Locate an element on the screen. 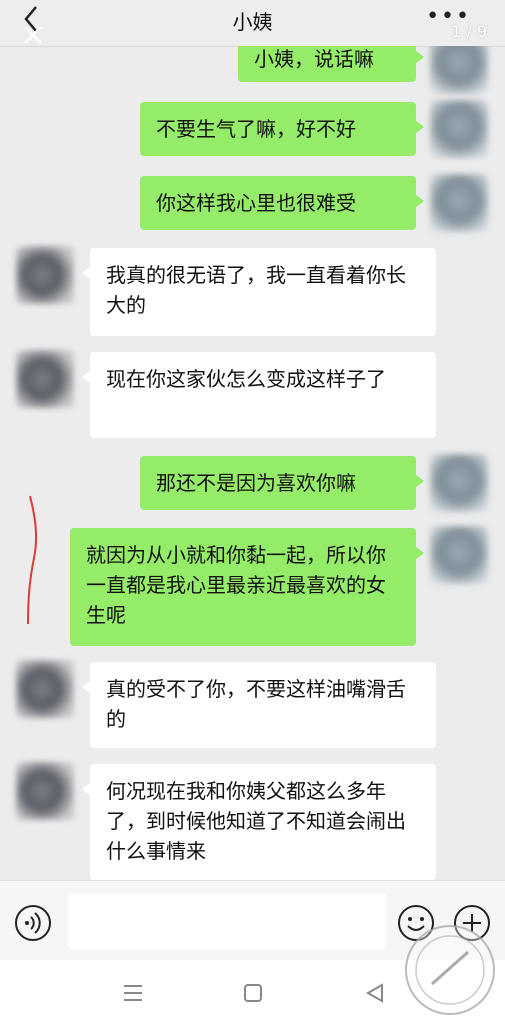 This screenshot has width=505, height=1024. watermark-logo is located at coordinates (450, 970).